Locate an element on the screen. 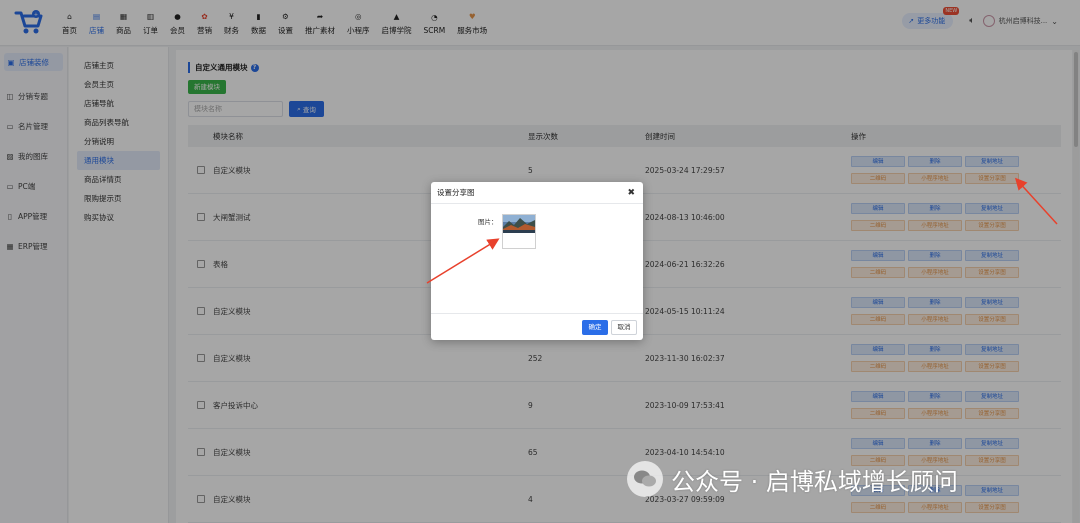 The image size is (1080, 523). landscape-thumbnail is located at coordinates (519, 224).